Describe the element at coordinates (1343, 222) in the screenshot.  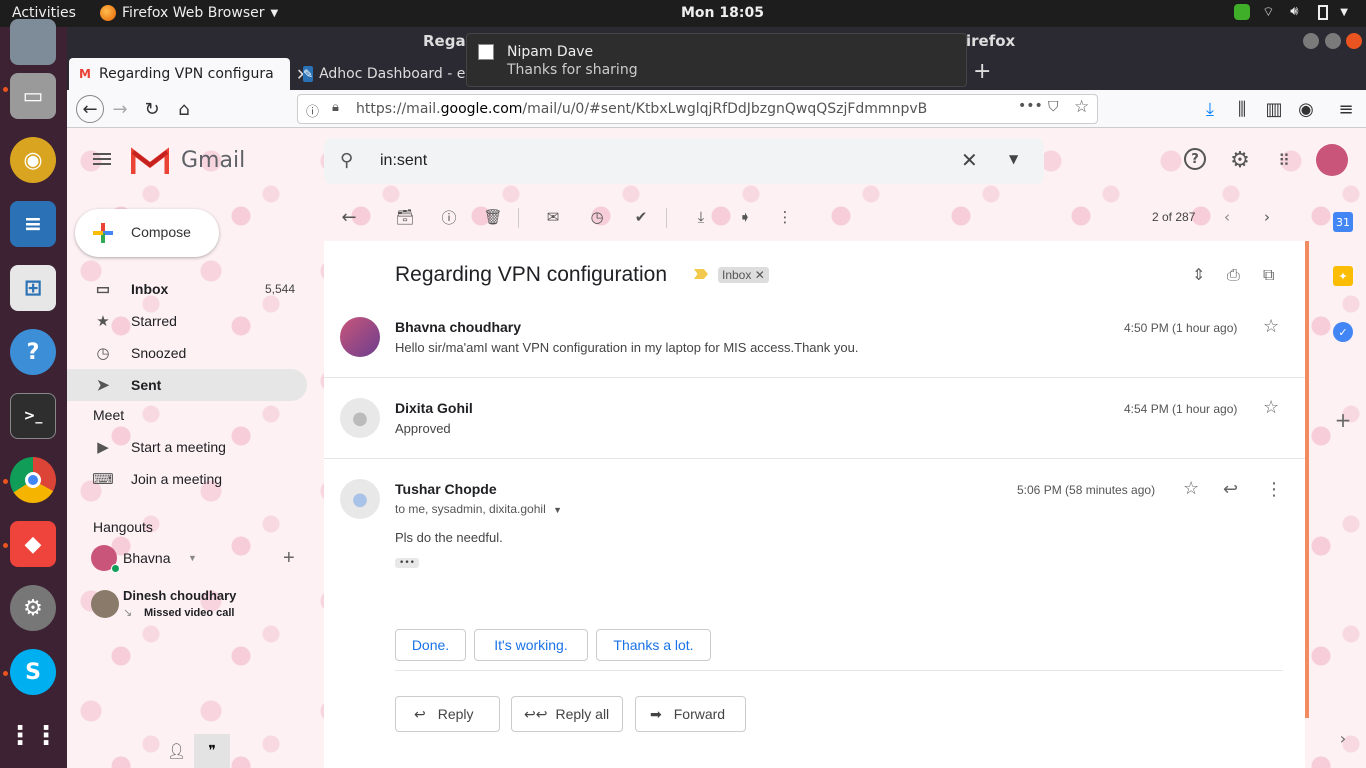
I see `calendar-icon: 31` at that location.